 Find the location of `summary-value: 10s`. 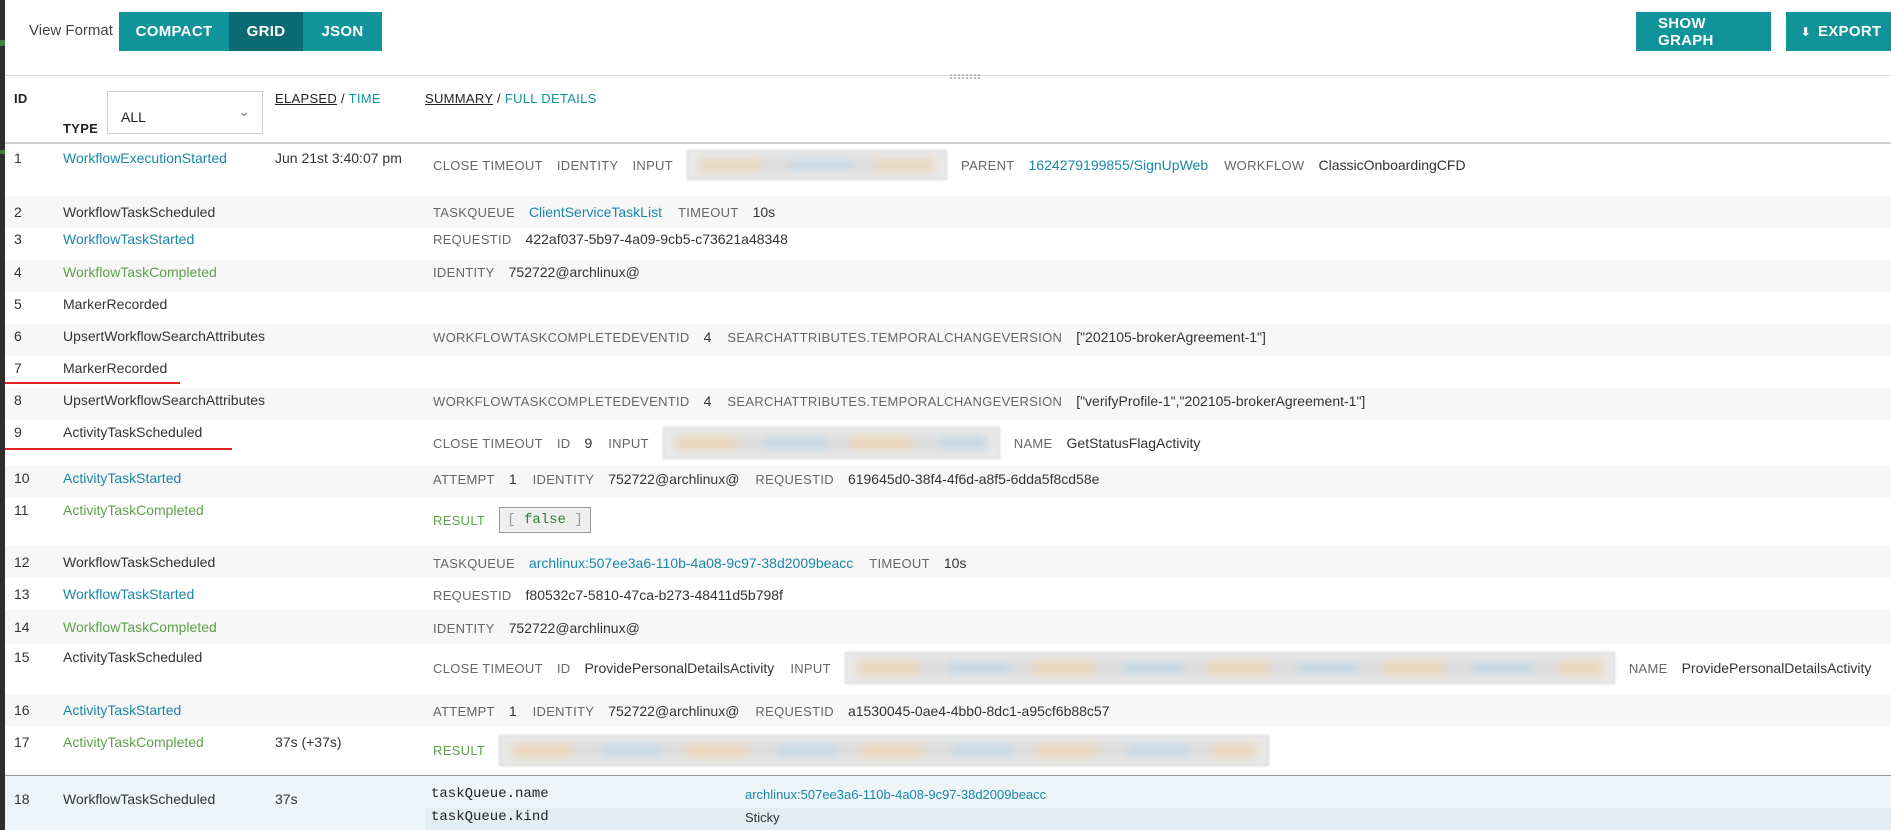

summary-value: 10s is located at coordinates (955, 563).